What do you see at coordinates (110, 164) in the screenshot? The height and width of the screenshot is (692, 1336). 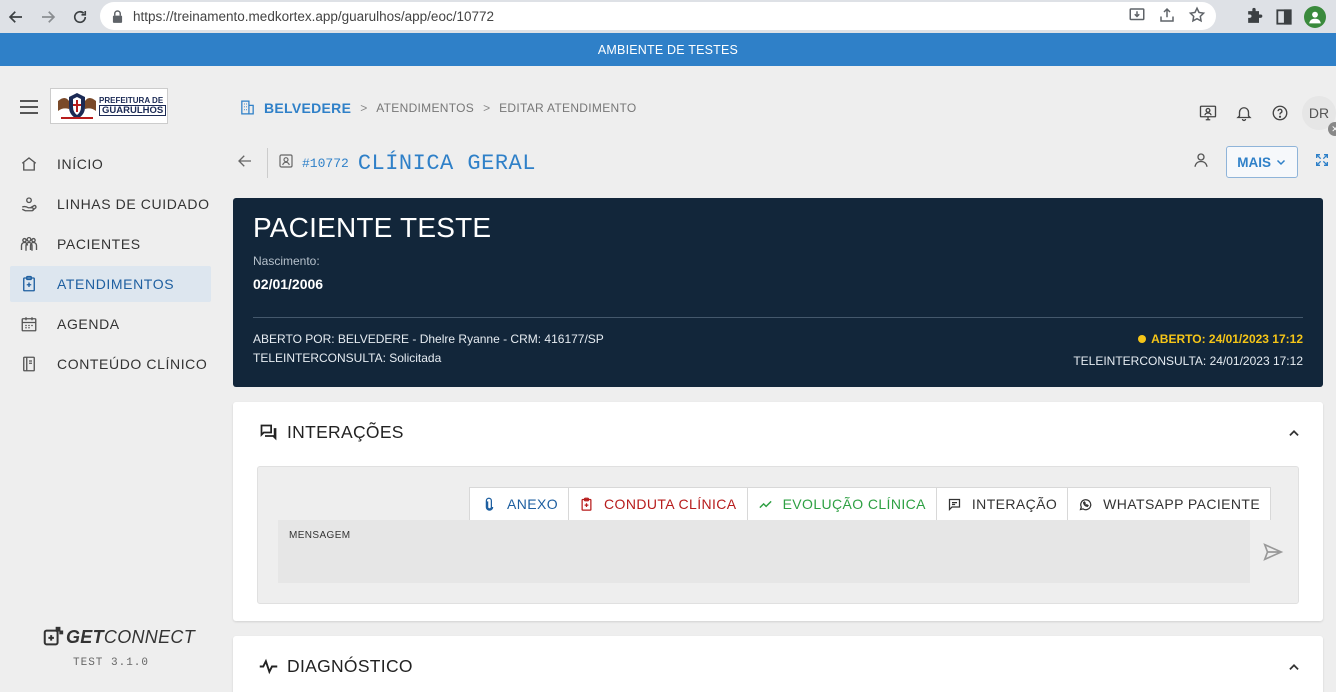 I see `sidebar-item-inicio: INÍCIO` at bounding box center [110, 164].